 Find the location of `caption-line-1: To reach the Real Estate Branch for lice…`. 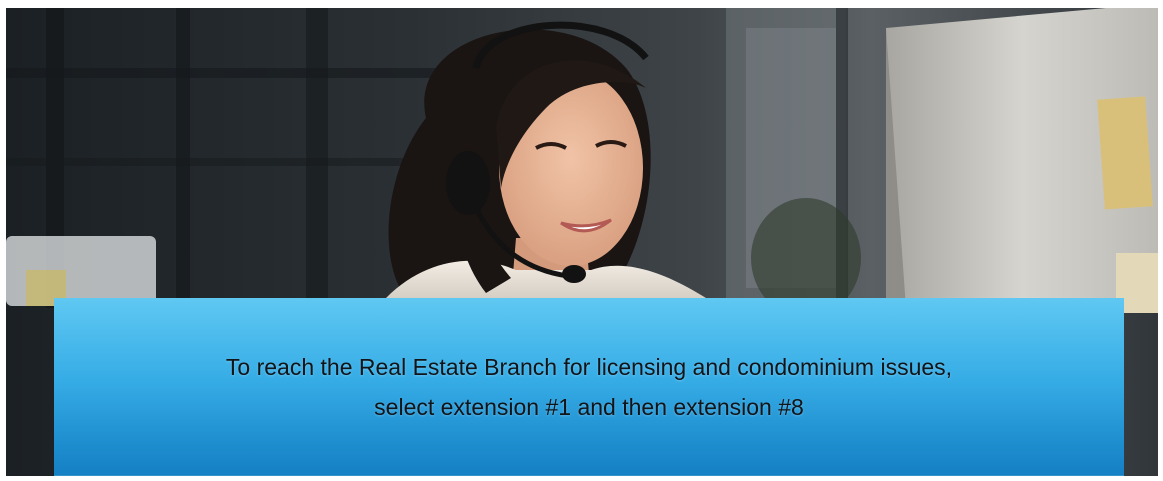

caption-line-1: To reach the Real Estate Branch for lice… is located at coordinates (589, 367).